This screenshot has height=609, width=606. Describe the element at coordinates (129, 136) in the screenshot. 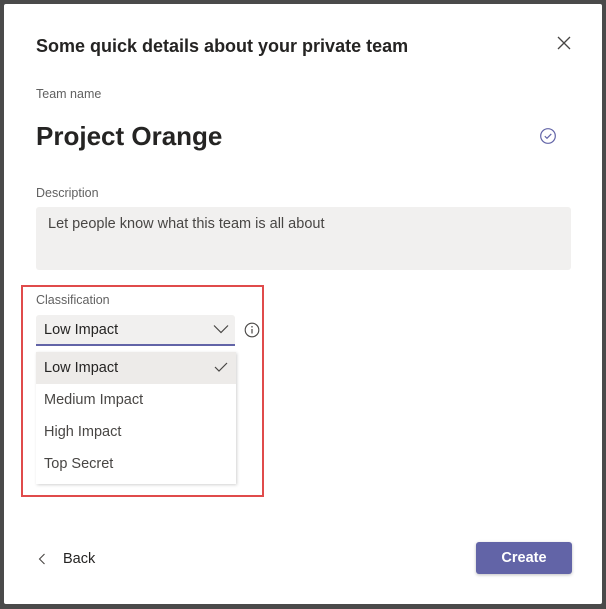

I see `team-name-field: Project Orange` at that location.